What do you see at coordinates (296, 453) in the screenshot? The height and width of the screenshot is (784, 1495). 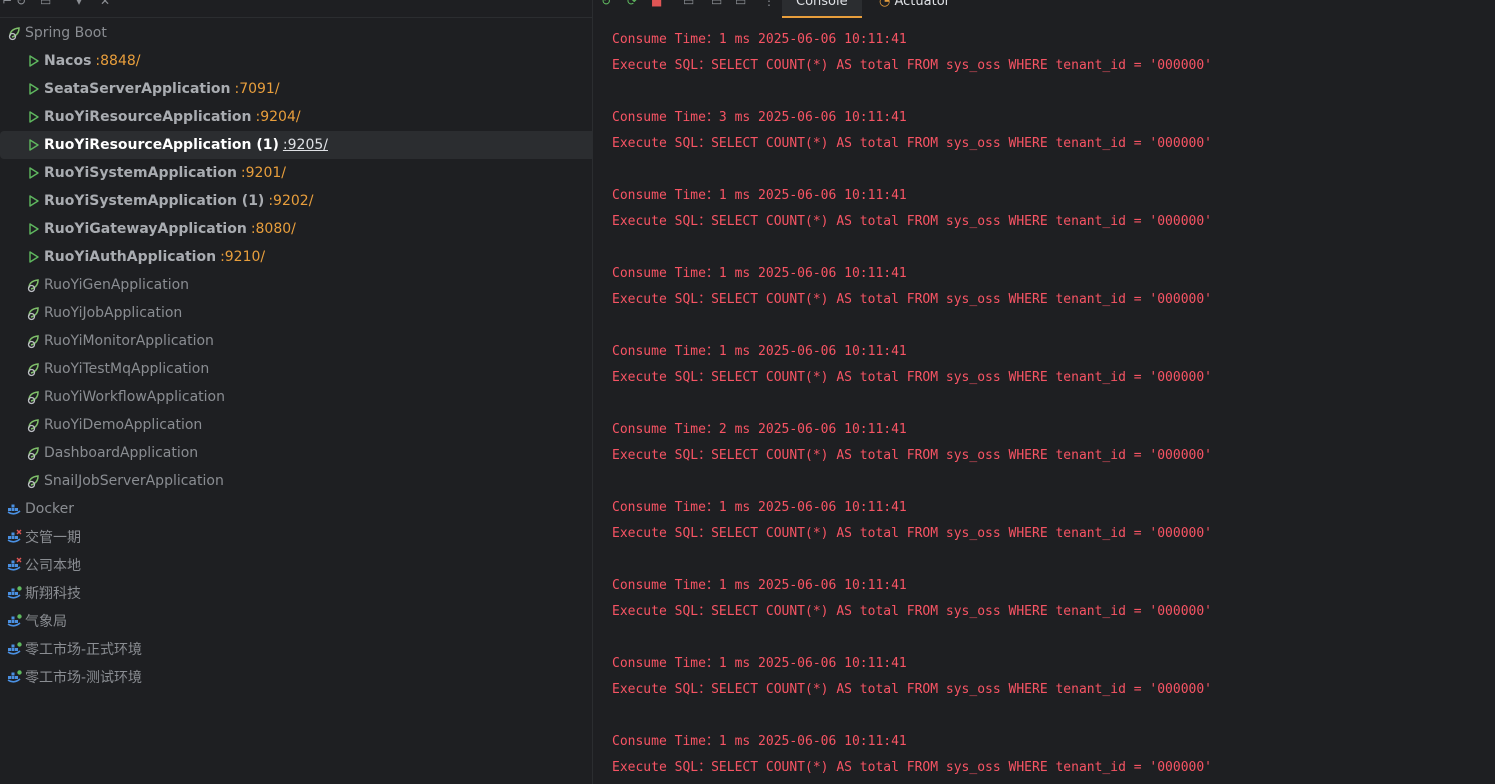 I see `service-item: DashboardApplication` at bounding box center [296, 453].